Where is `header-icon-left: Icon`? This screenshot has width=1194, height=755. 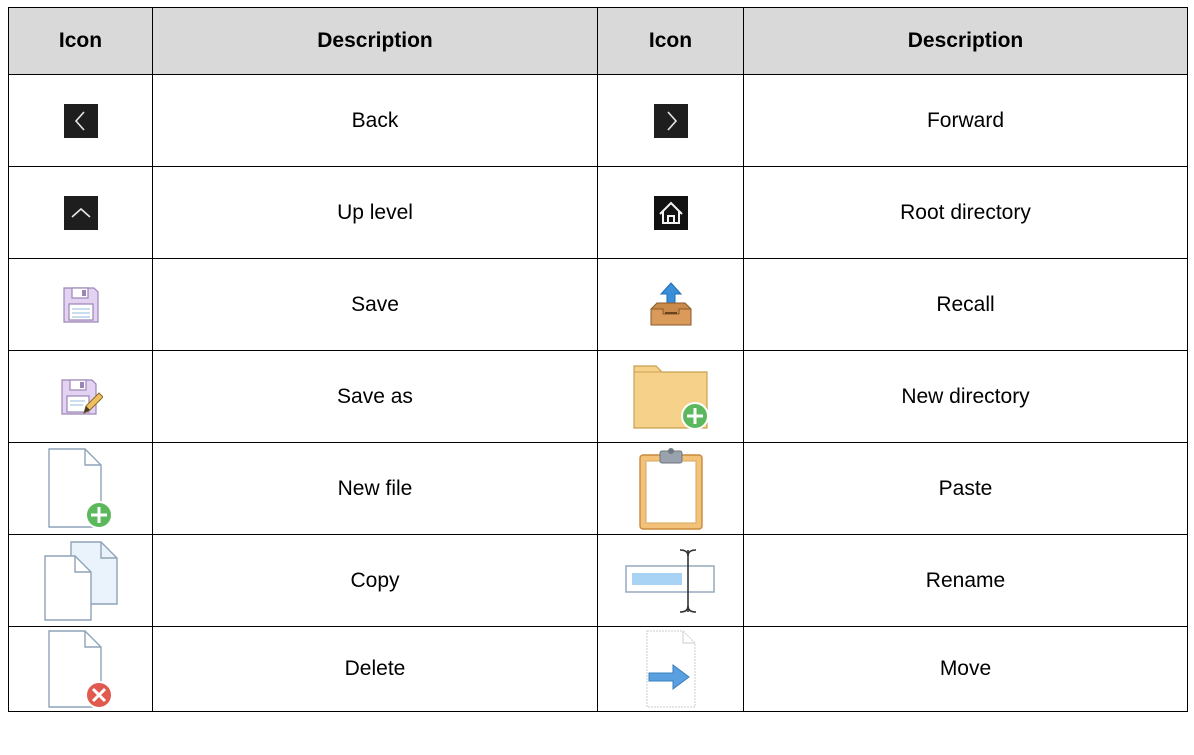
header-icon-left: Icon is located at coordinates (80, 41).